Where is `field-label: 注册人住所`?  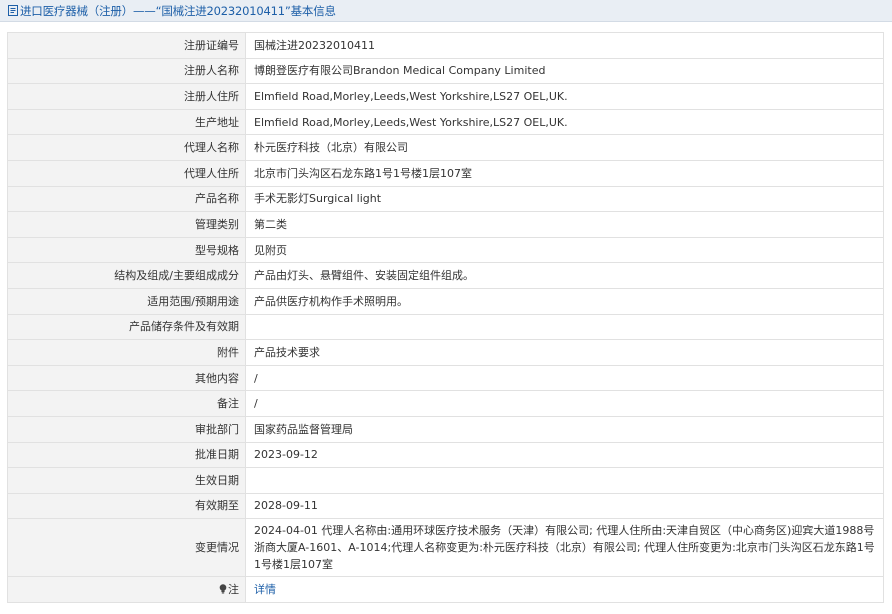 field-label: 注册人住所 is located at coordinates (126, 96).